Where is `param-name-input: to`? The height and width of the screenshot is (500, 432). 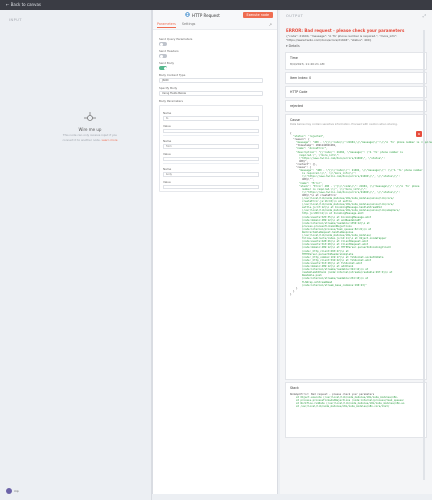
param-name-input: to is located at coordinates (211, 118).